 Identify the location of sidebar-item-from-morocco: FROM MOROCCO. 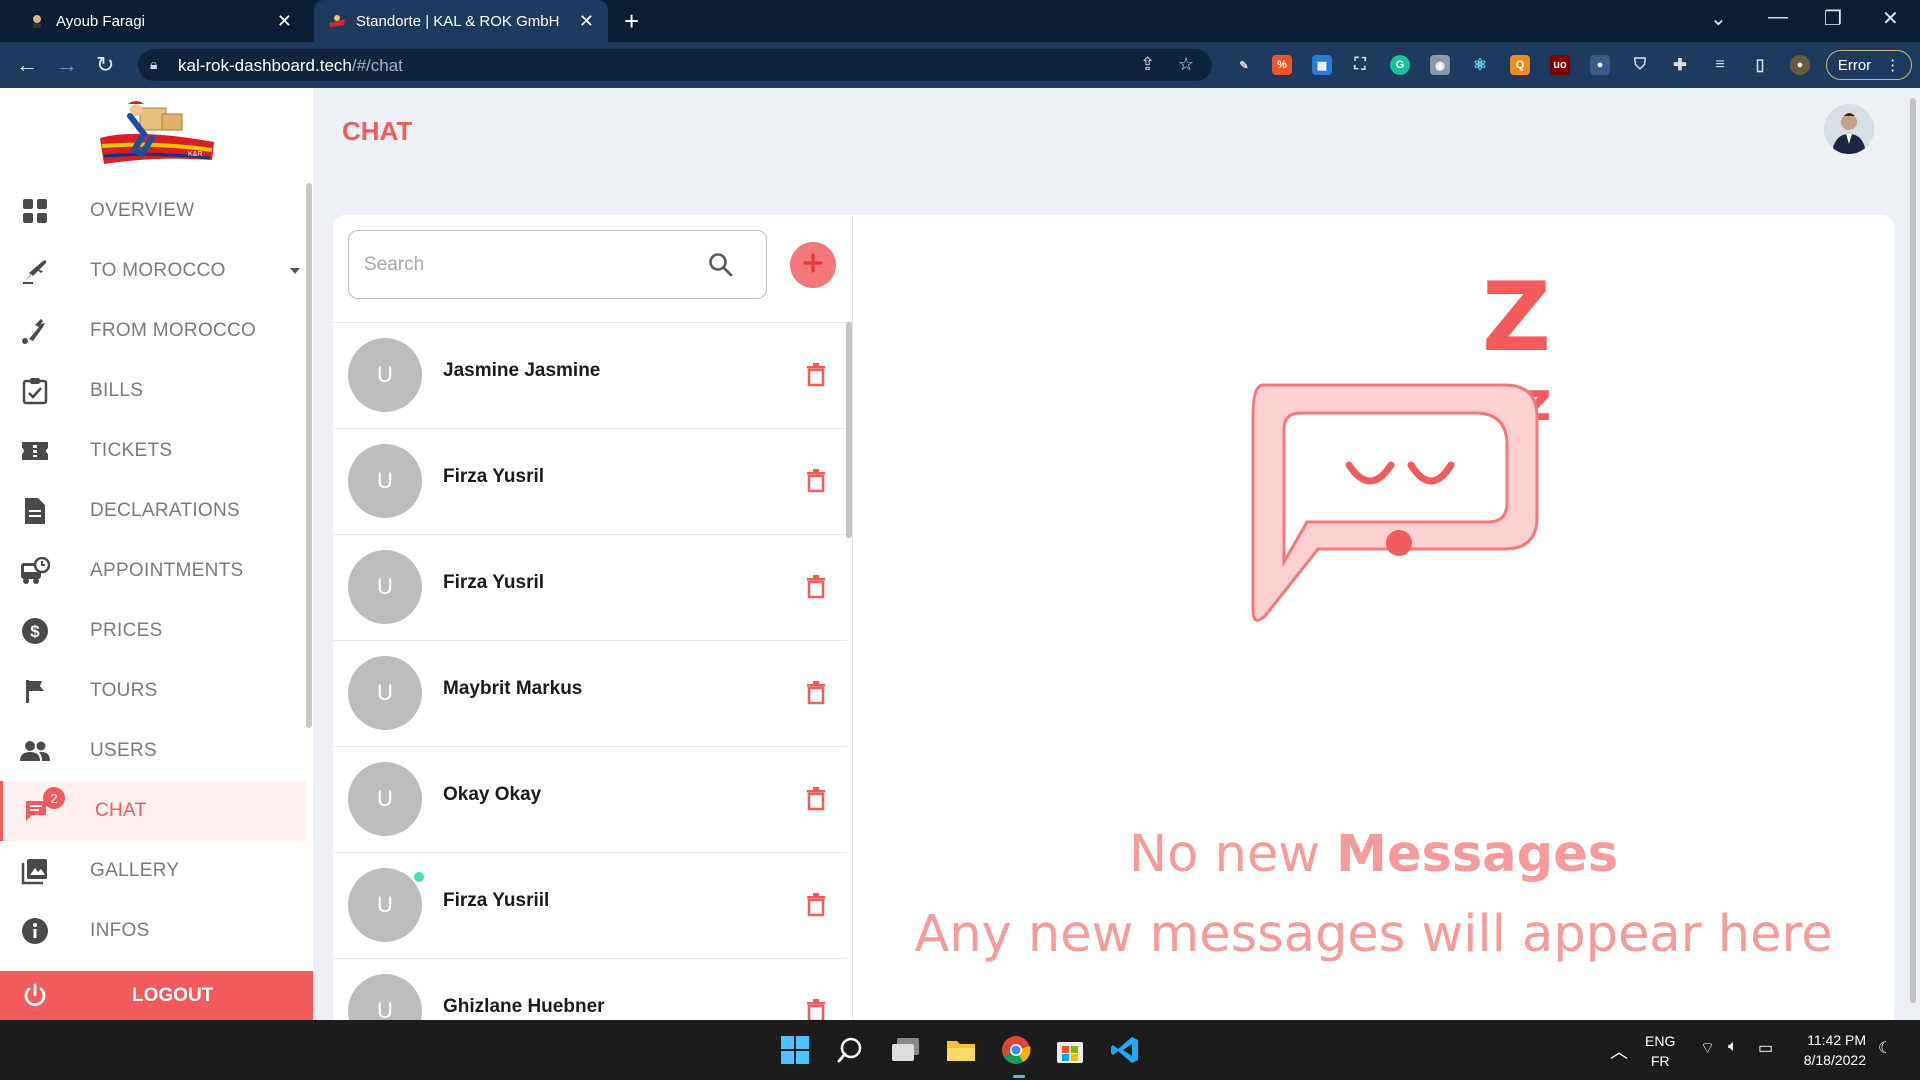
(153, 331).